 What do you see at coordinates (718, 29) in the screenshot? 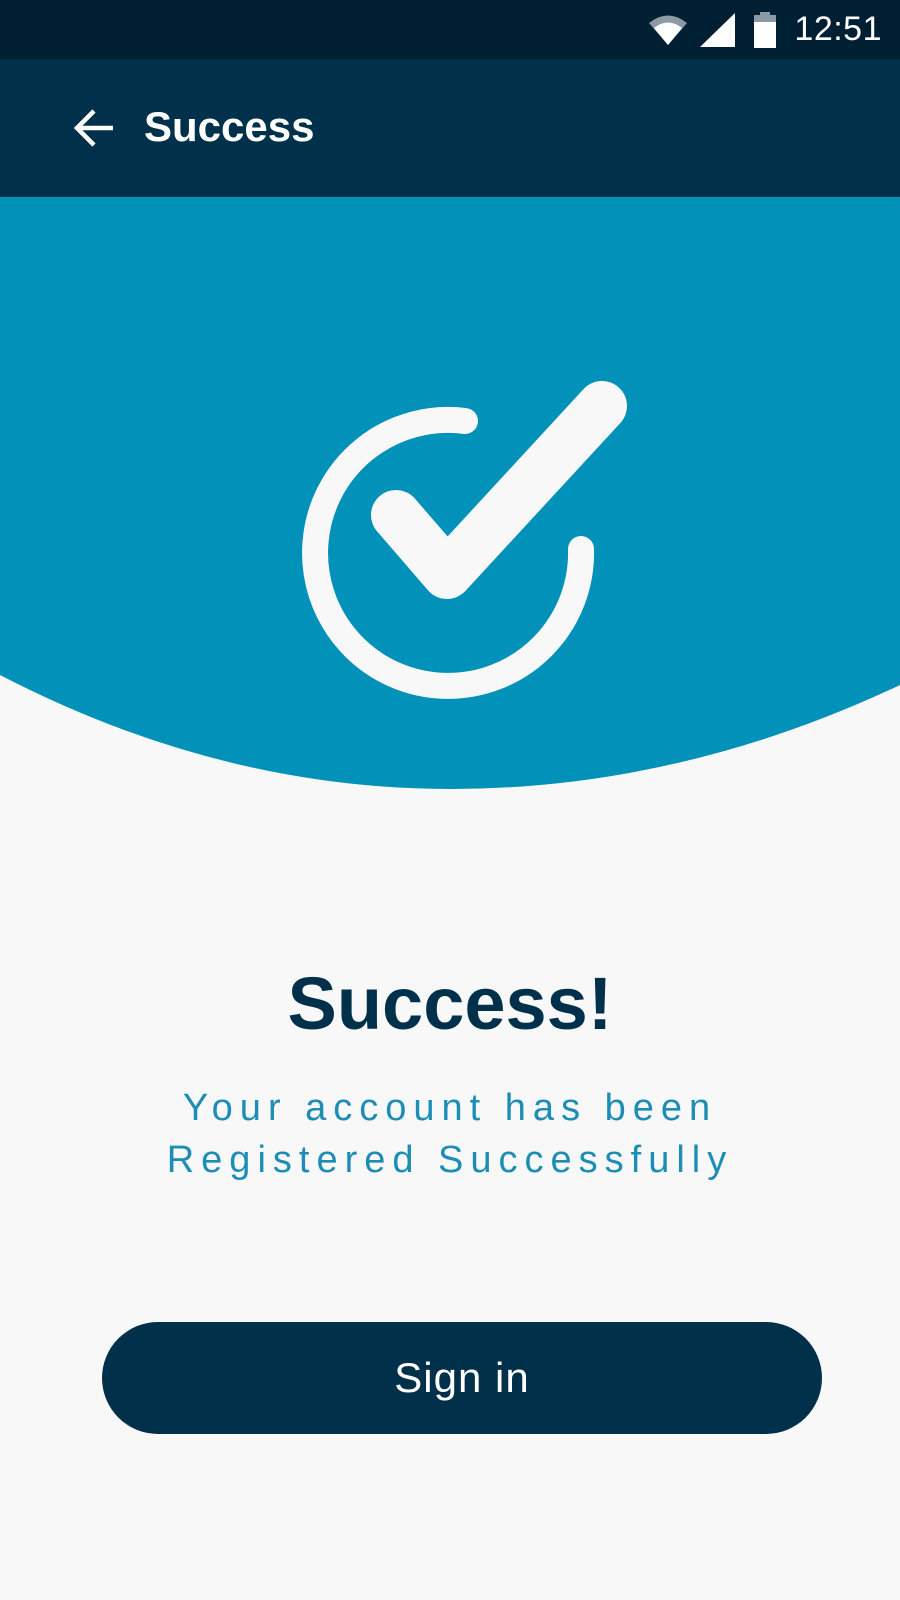
I see `signal-icon` at bounding box center [718, 29].